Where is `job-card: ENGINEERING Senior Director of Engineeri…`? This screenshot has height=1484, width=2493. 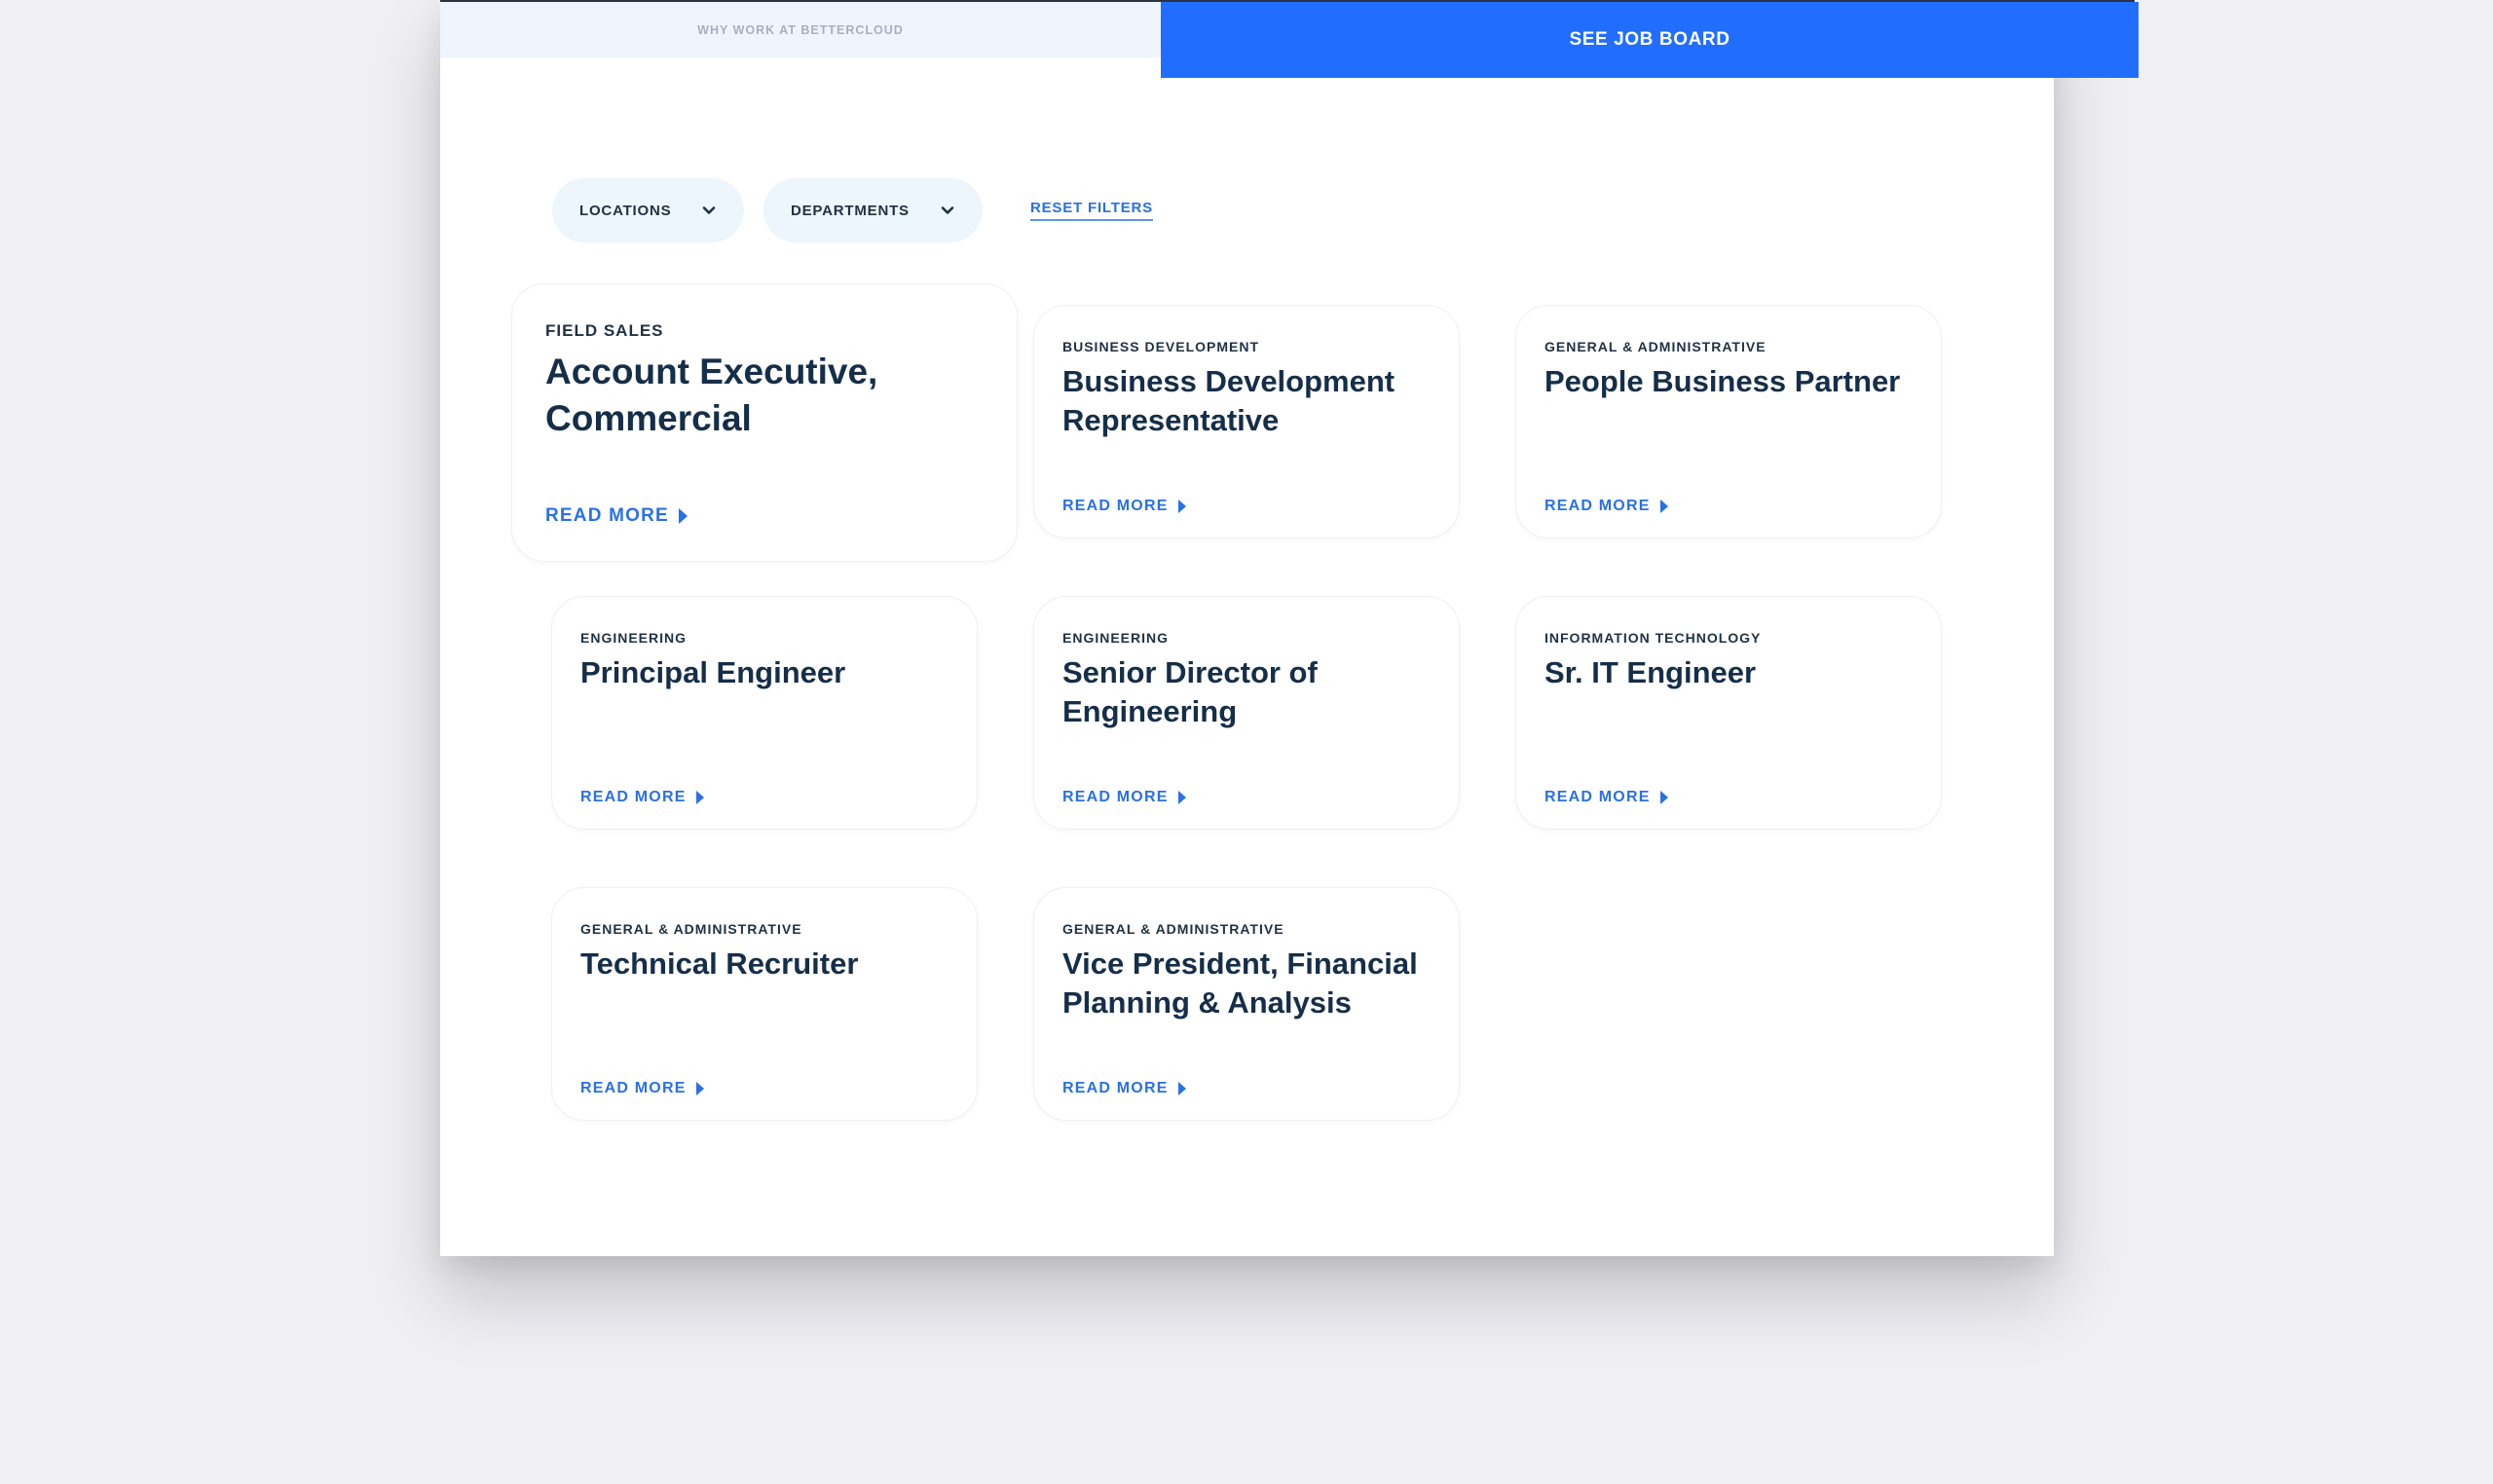
job-card: ENGINEERING Senior Director of Engineeri… is located at coordinates (1247, 713).